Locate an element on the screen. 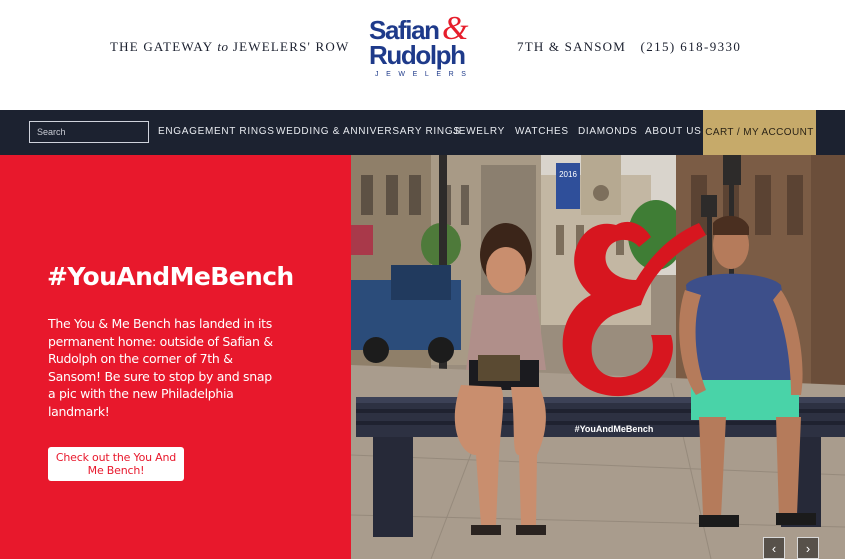  nav-engagement-rings: ENGAGEMENT RINGS is located at coordinates (216, 131).